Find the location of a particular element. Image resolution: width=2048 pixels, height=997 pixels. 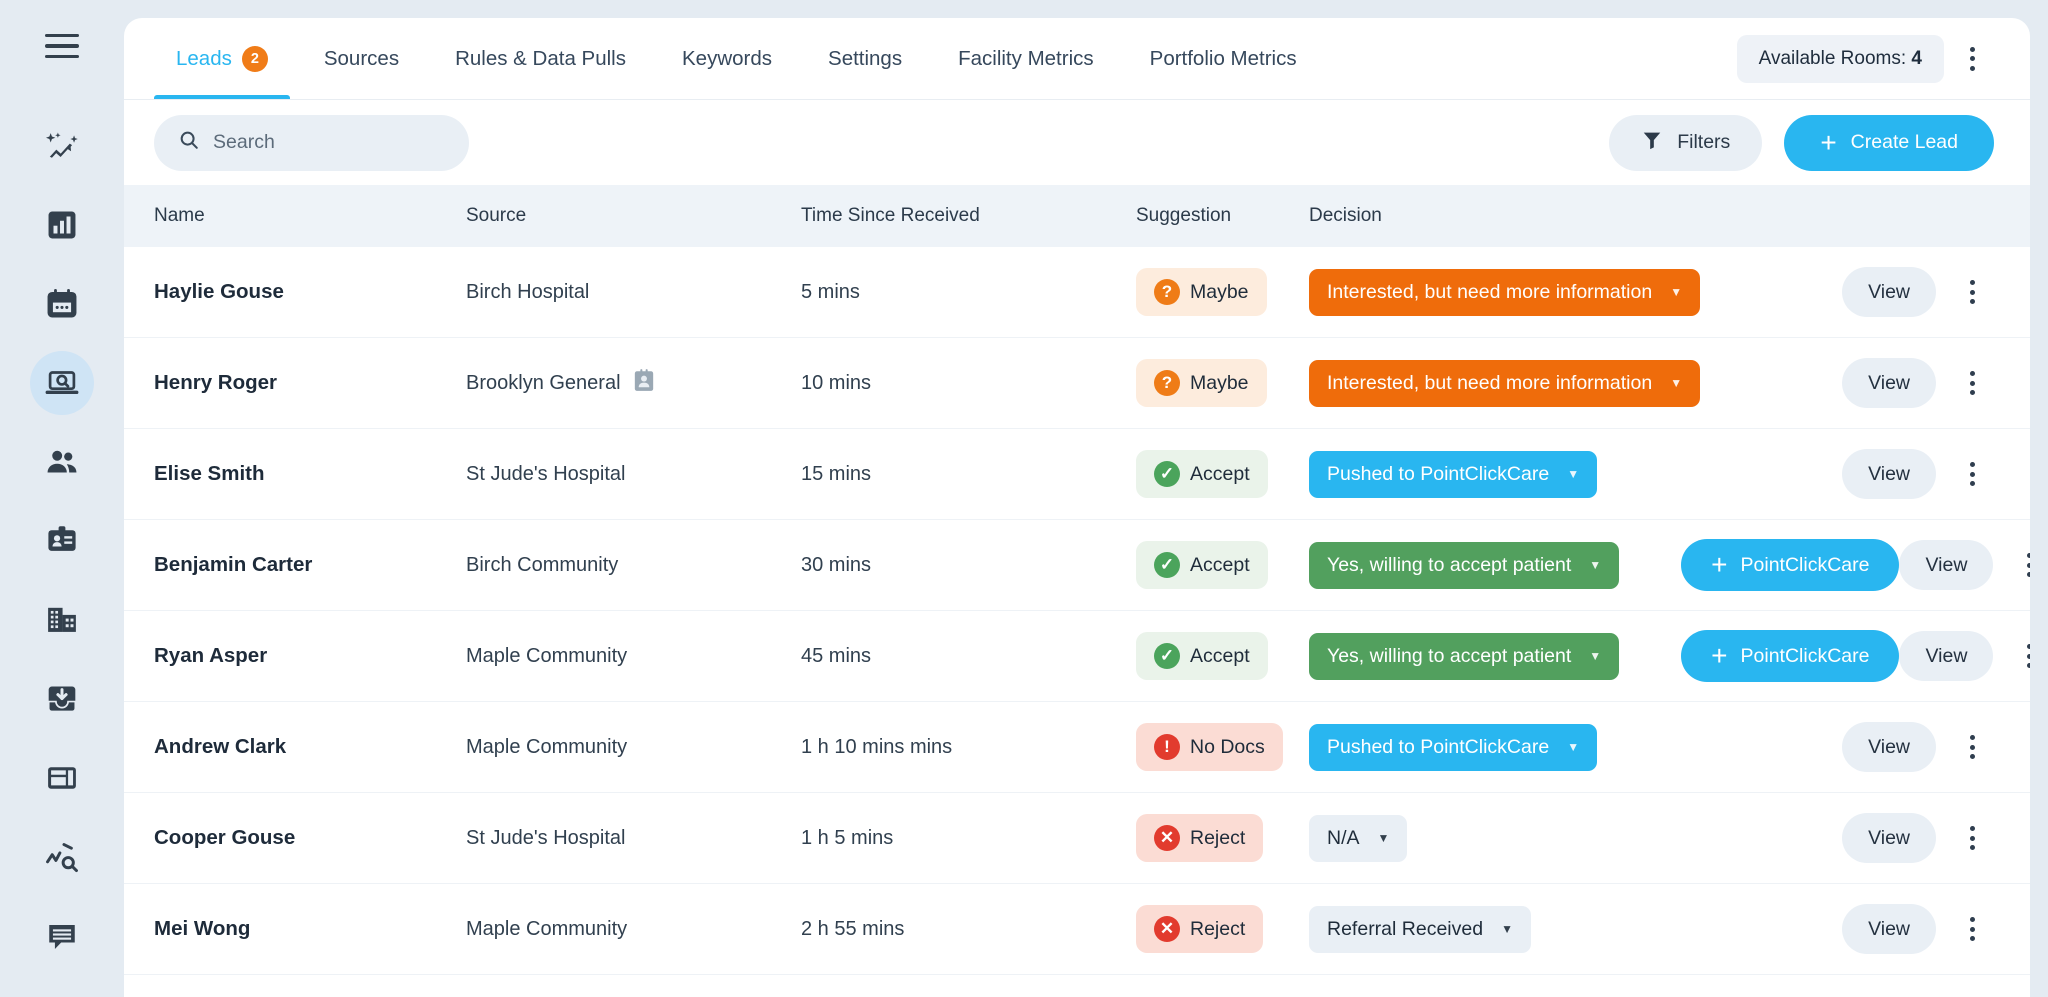

sidebar-item-calendar is located at coordinates (62, 304).